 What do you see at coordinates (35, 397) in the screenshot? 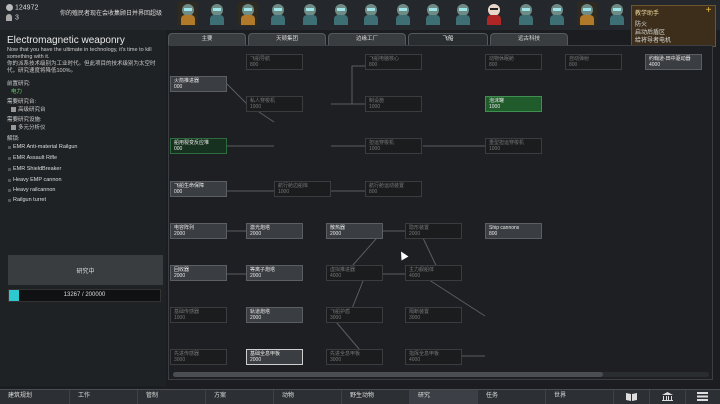
I see `main-tab-architect: 建筑规划` at bounding box center [35, 397].